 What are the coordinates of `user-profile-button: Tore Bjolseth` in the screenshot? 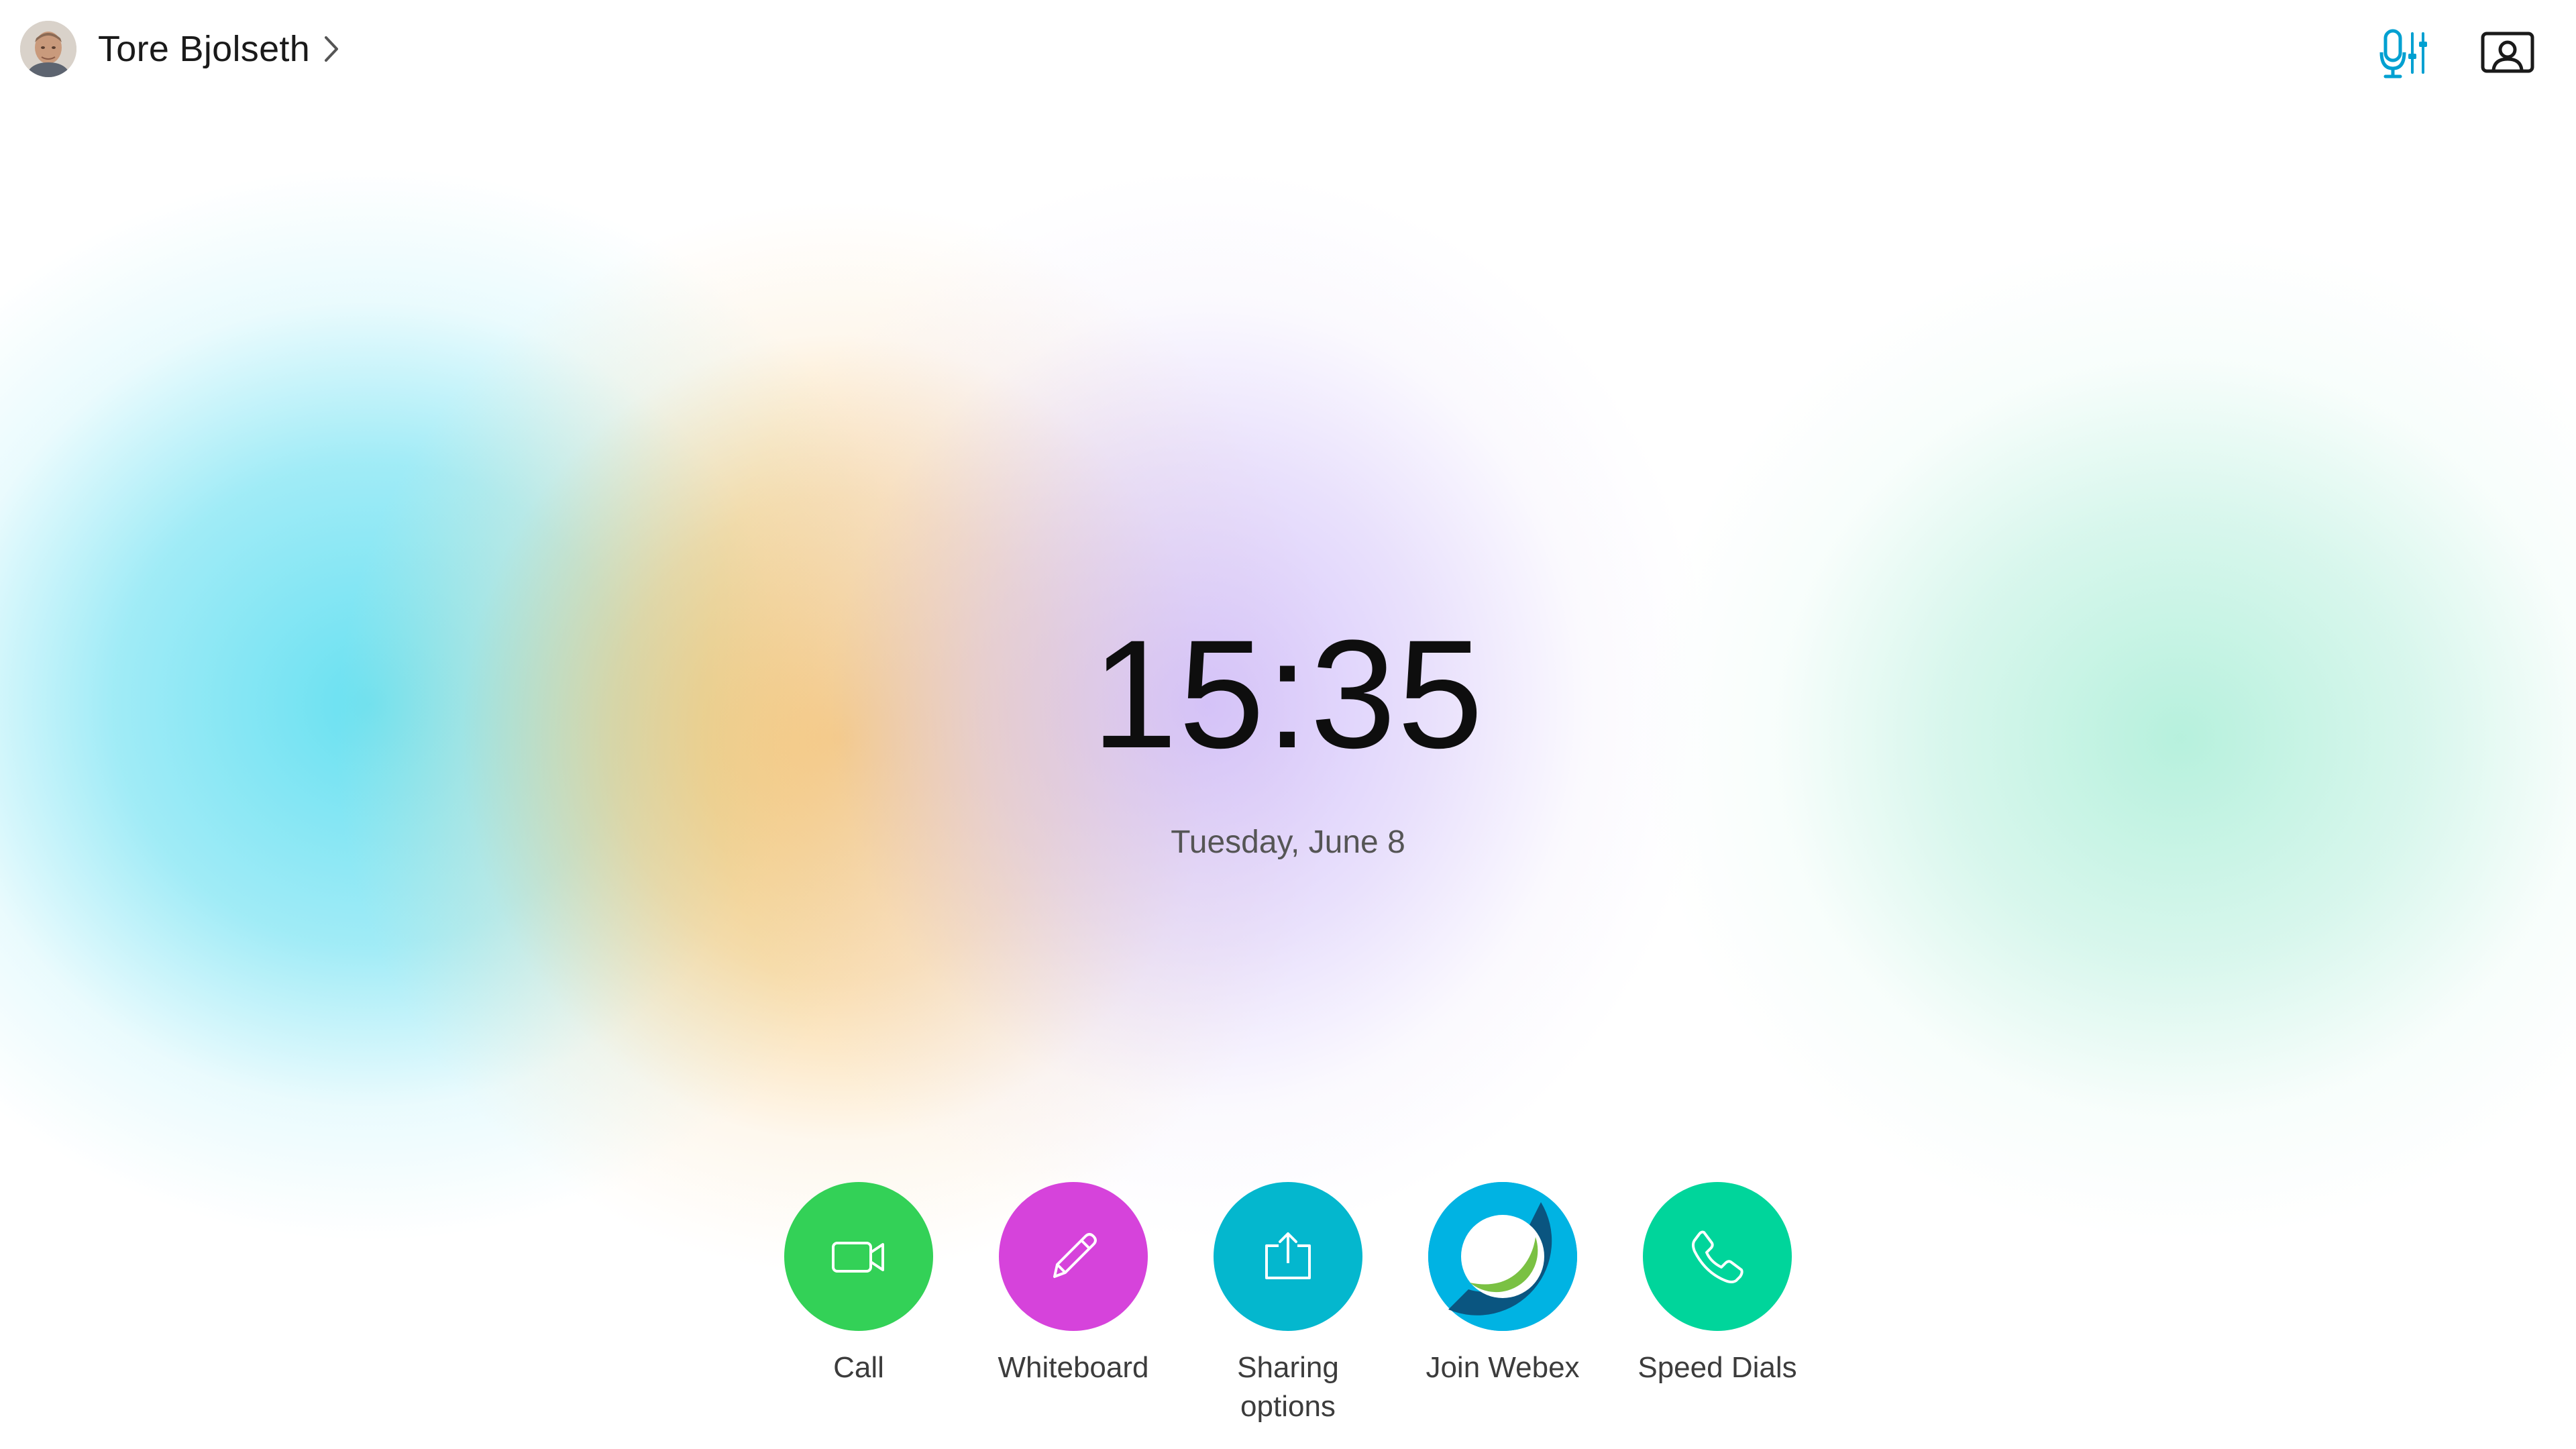 It's located at (182, 49).